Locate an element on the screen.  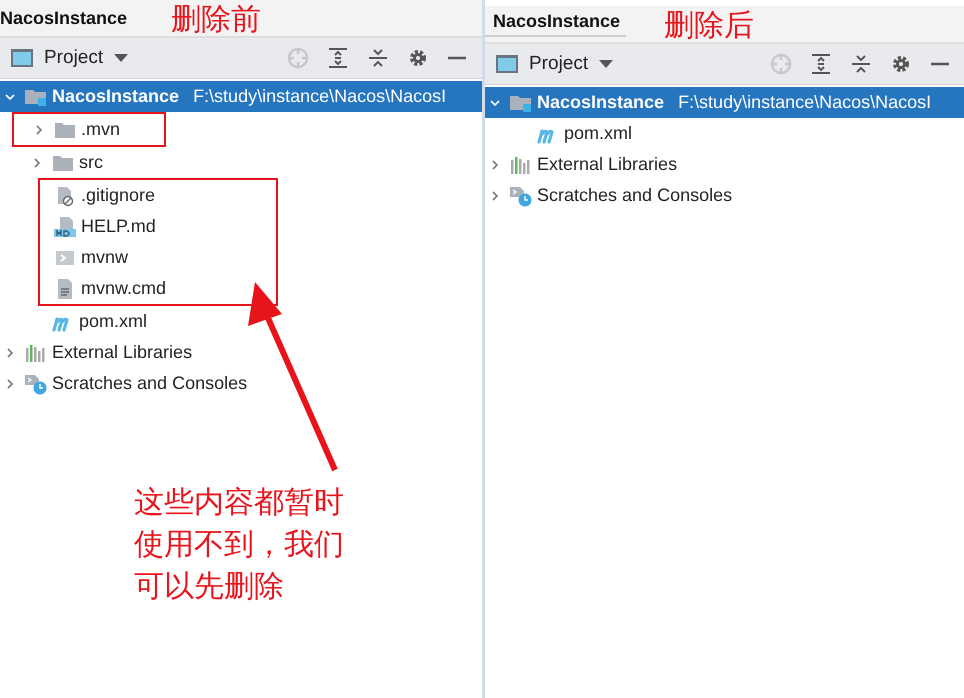
annotation-caption: 删除前 is located at coordinates (216, 20).